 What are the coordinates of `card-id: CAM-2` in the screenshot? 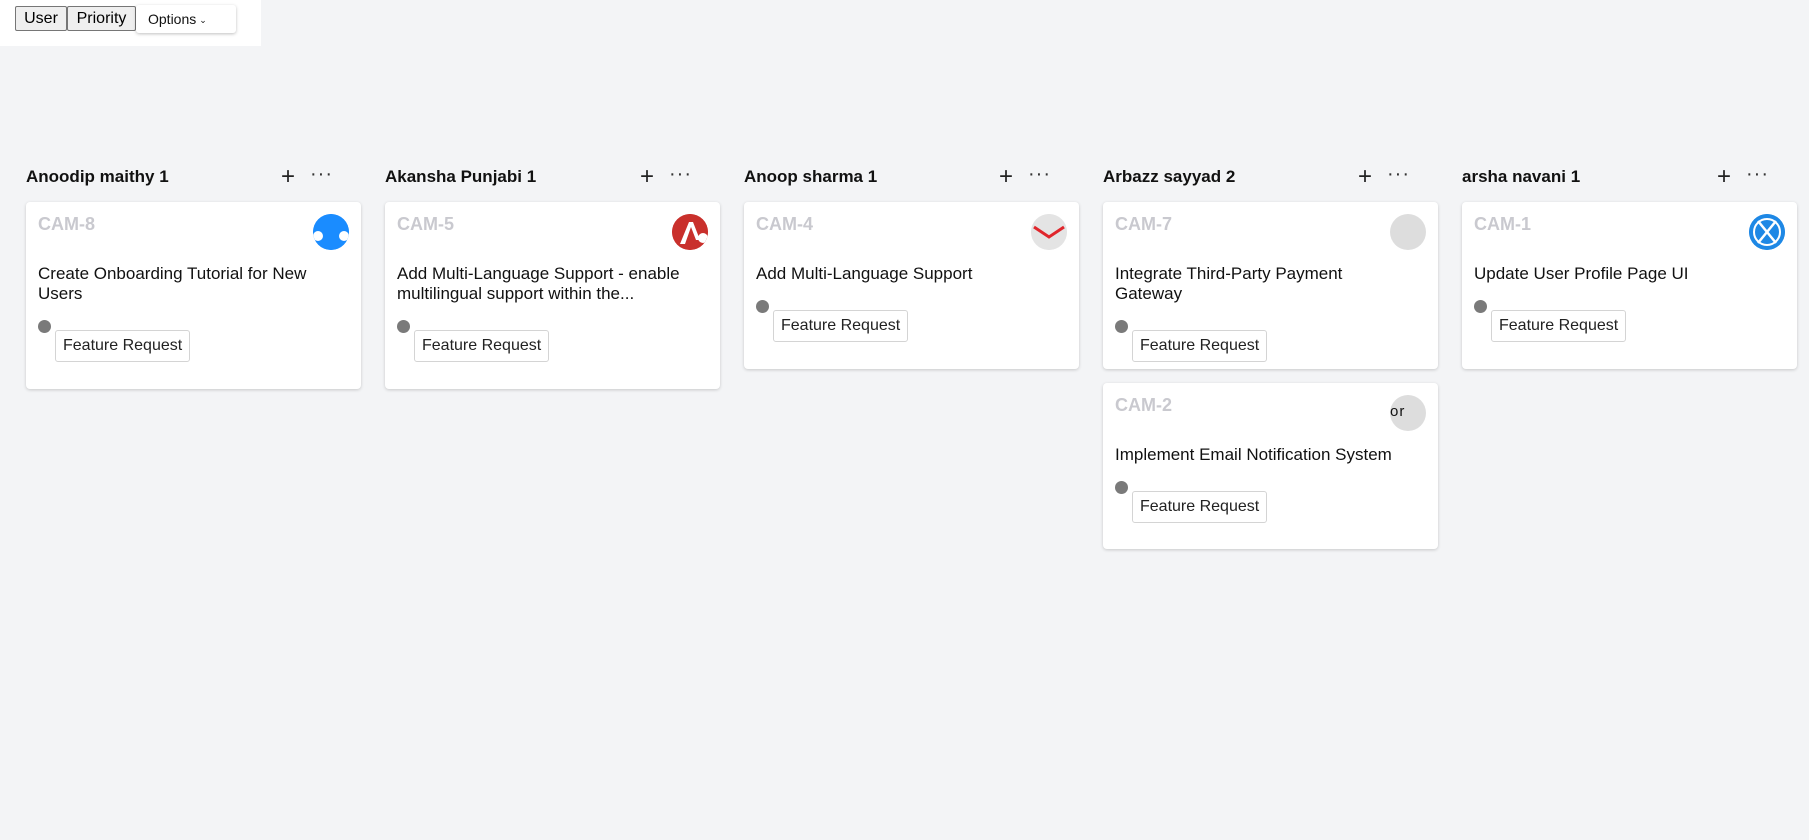 It's located at (1143, 405).